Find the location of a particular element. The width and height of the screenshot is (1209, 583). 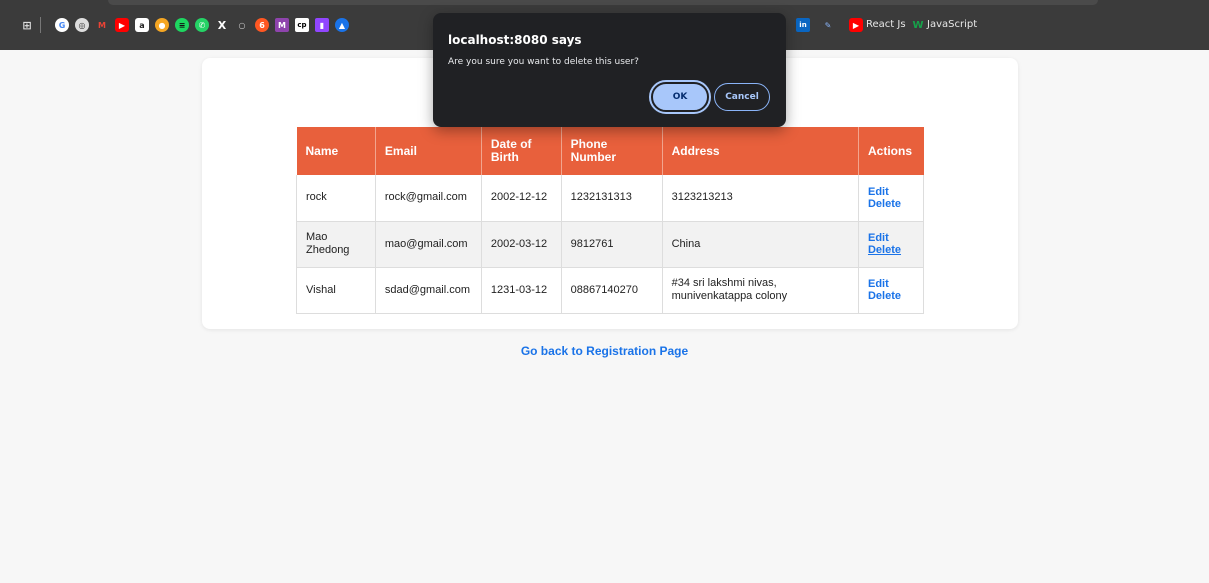

tab-strip-edge is located at coordinates (603, 2).